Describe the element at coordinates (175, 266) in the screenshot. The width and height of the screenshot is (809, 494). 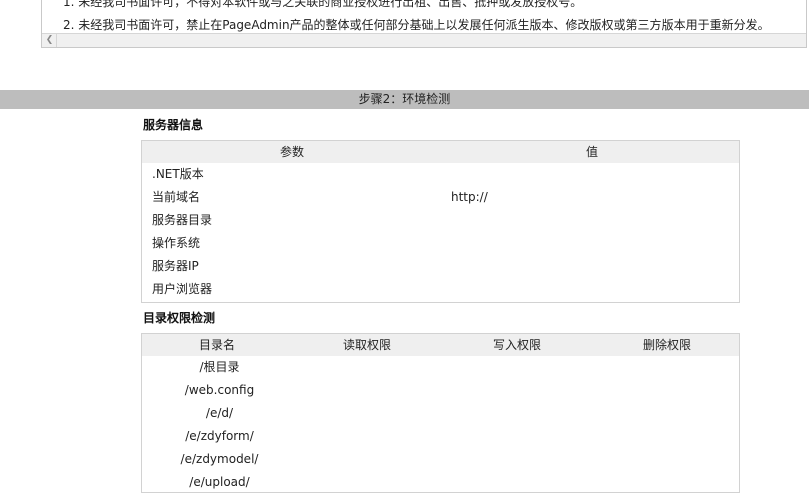
I see `param-name: 服务器IP` at that location.